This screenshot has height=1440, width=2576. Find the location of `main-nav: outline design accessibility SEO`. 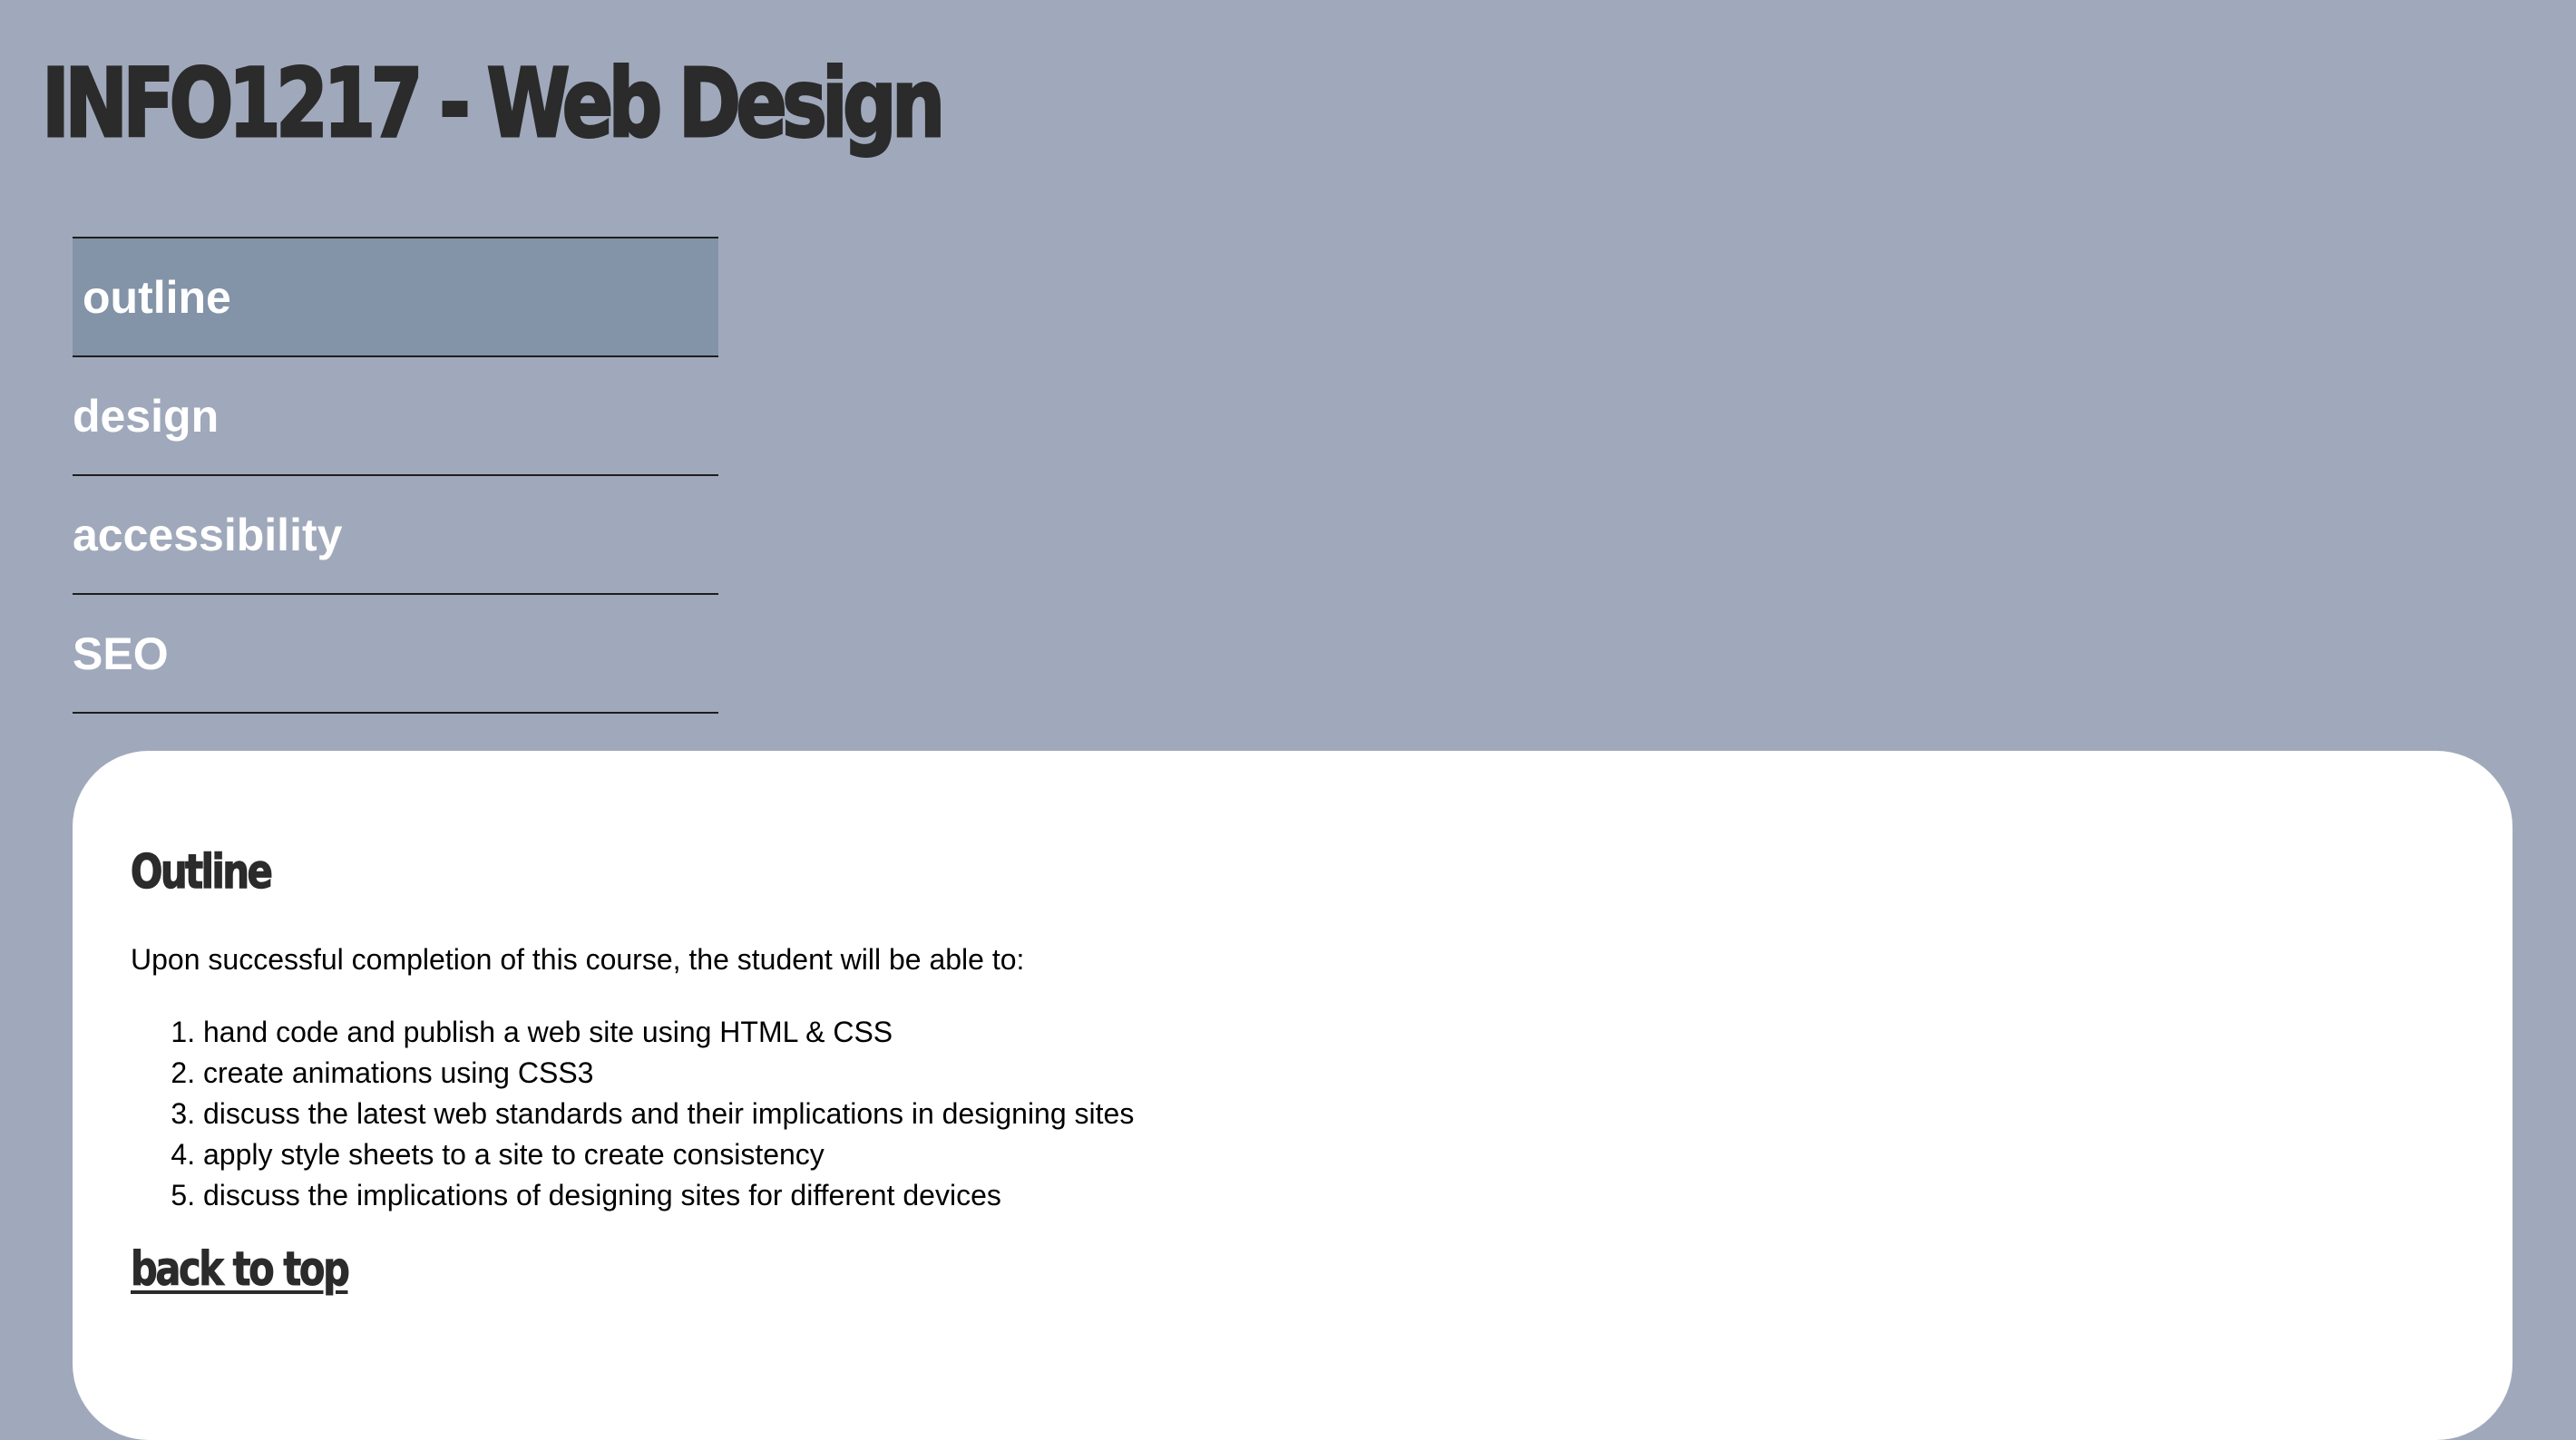

main-nav: outline design accessibility SEO is located at coordinates (395, 476).